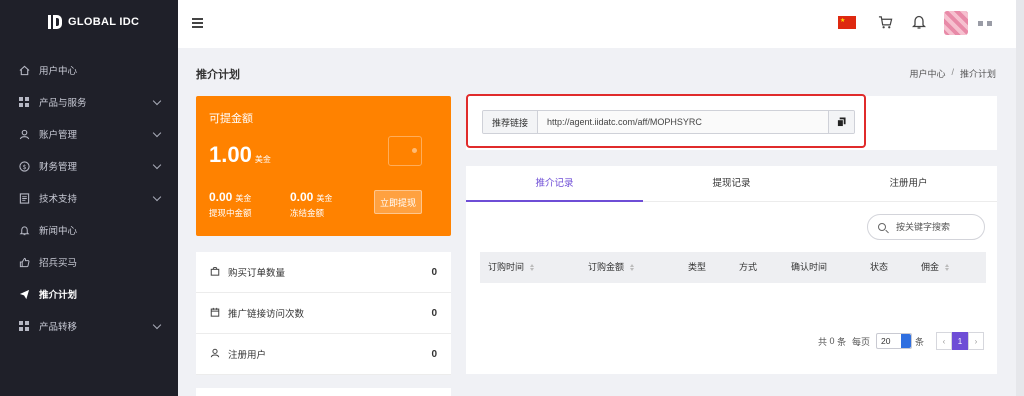  I want to click on table-header: 订购时间 订购金额 类型 方式 确认时间 状态 佣金, so click(733, 267).